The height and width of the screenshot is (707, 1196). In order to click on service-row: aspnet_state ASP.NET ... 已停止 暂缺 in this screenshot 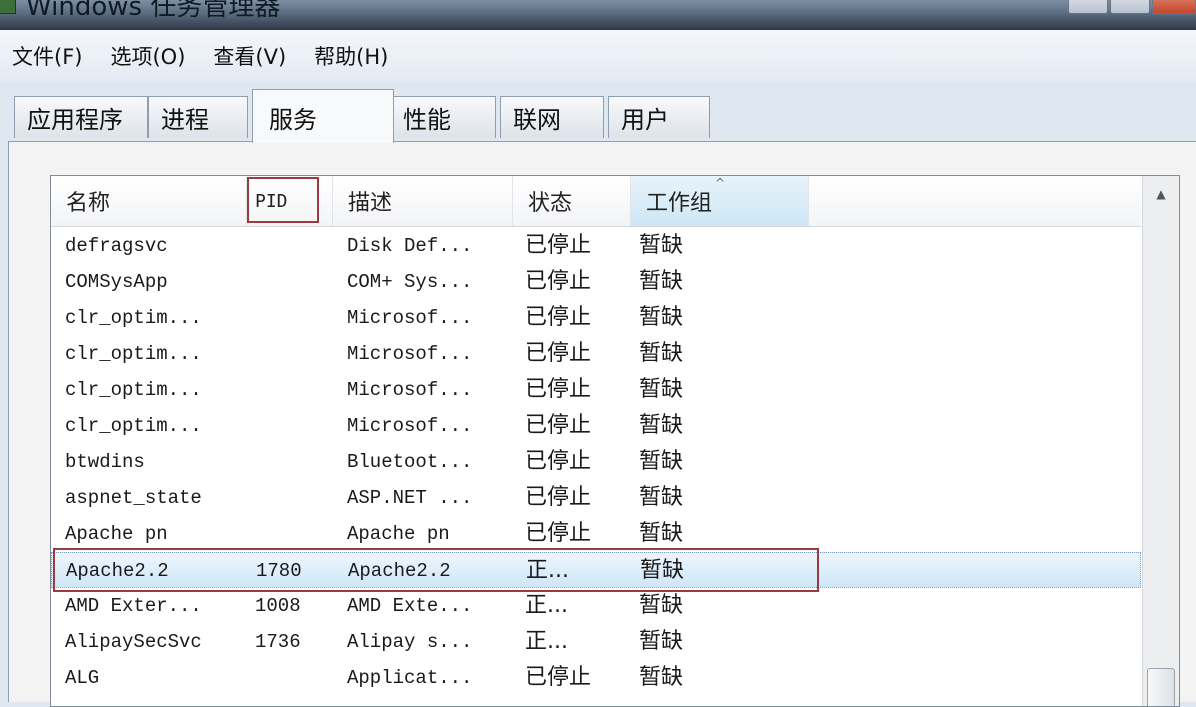, I will do `click(596, 498)`.